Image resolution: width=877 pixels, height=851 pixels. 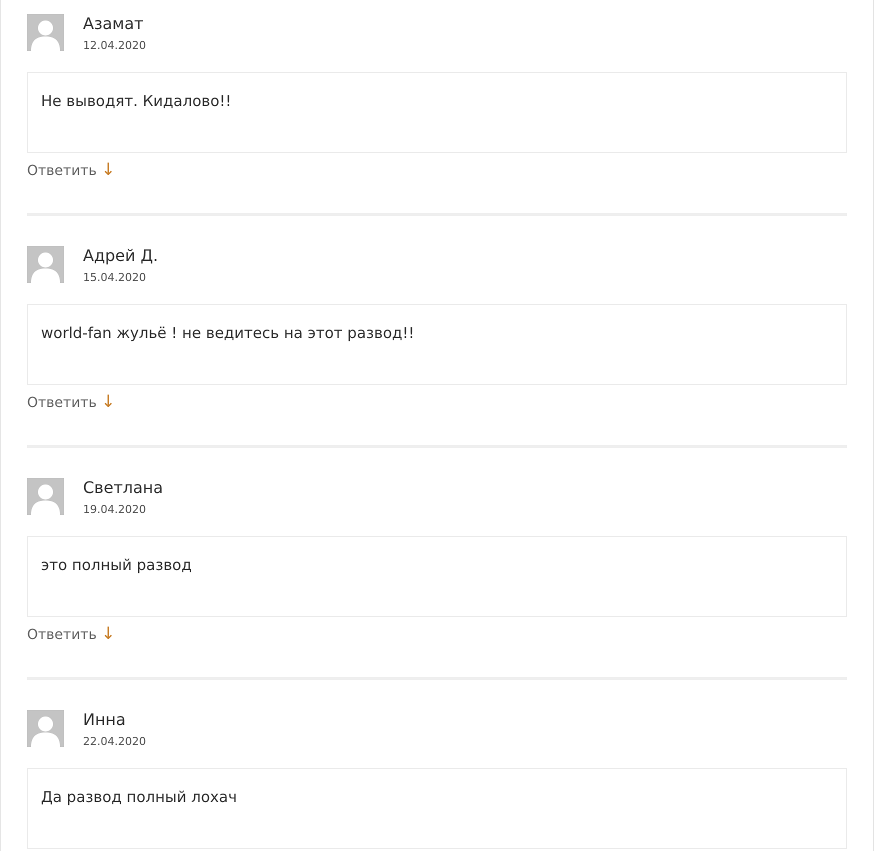 I want to click on author-name: Азамат, so click(x=113, y=24).